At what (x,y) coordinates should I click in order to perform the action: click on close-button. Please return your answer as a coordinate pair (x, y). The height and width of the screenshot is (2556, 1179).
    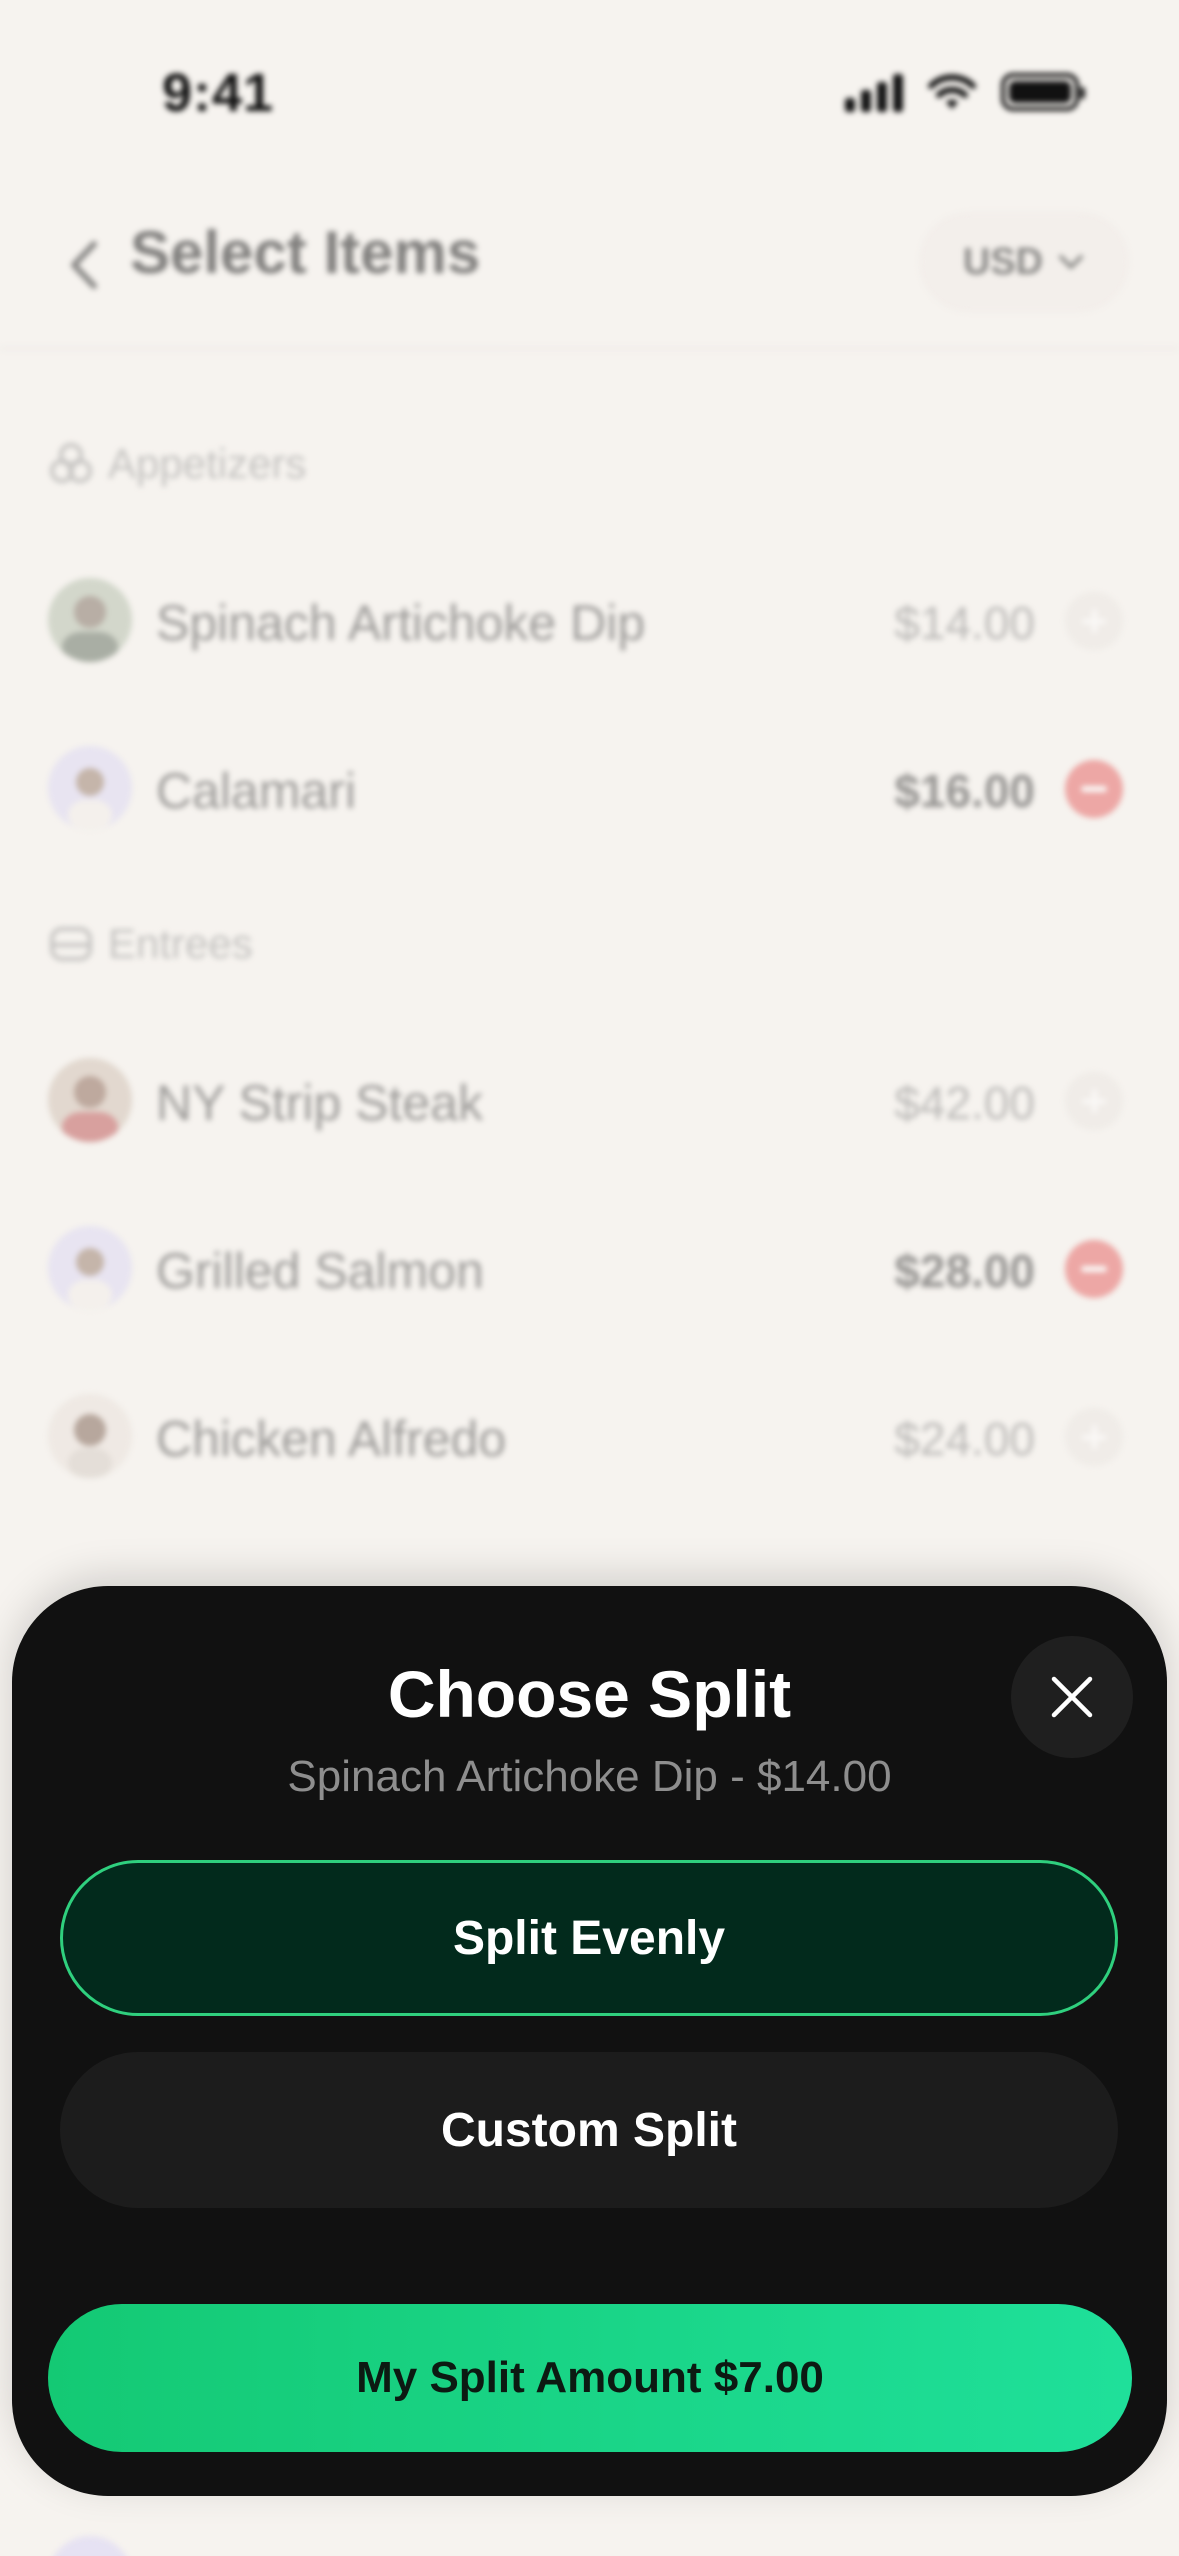
    Looking at the image, I should click on (1072, 1697).